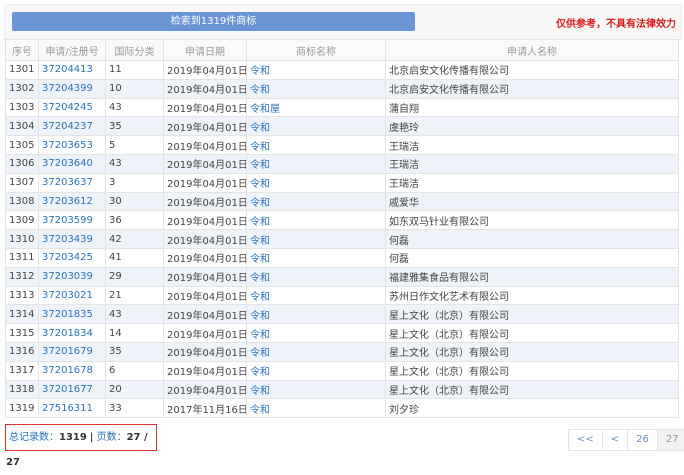 This screenshot has width=684, height=475. Describe the element at coordinates (532, 276) in the screenshot. I see `cell-applicant: 福建雅集食品有限公司` at that location.